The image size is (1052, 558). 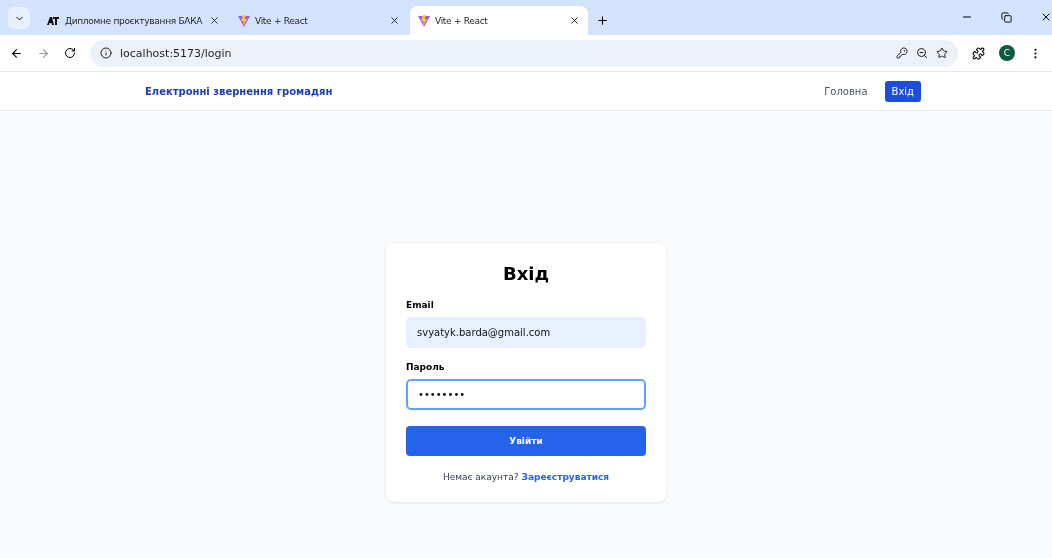 I want to click on site-title: Електронні звернення громадян, so click(x=239, y=91).